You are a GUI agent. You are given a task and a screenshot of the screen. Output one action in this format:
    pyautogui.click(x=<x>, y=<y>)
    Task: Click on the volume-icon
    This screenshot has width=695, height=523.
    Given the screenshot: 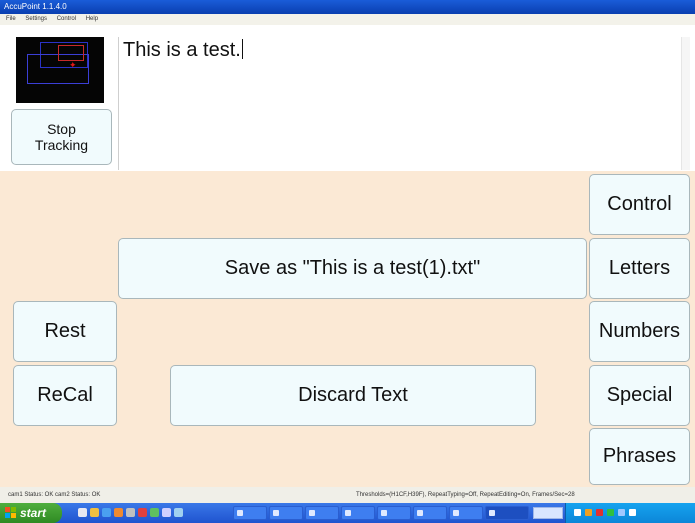 What is the action you would take?
    pyautogui.click(x=621, y=512)
    